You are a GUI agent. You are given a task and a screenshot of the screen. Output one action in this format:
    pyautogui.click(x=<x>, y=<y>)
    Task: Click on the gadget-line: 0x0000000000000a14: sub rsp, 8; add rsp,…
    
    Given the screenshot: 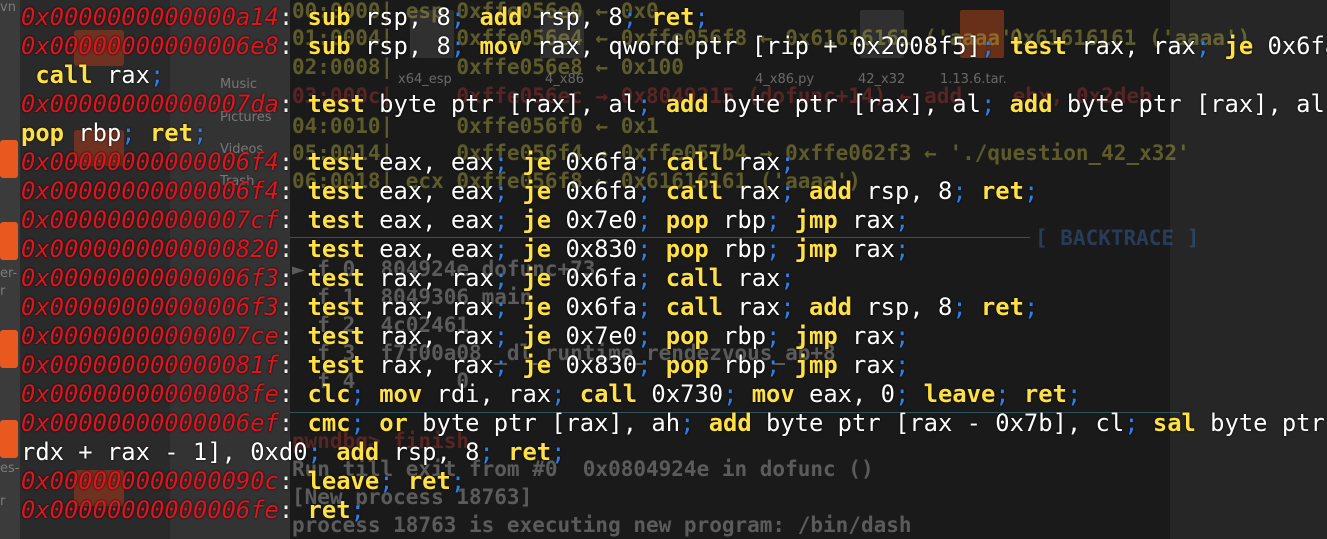 What is the action you would take?
    pyautogui.click(x=671, y=17)
    